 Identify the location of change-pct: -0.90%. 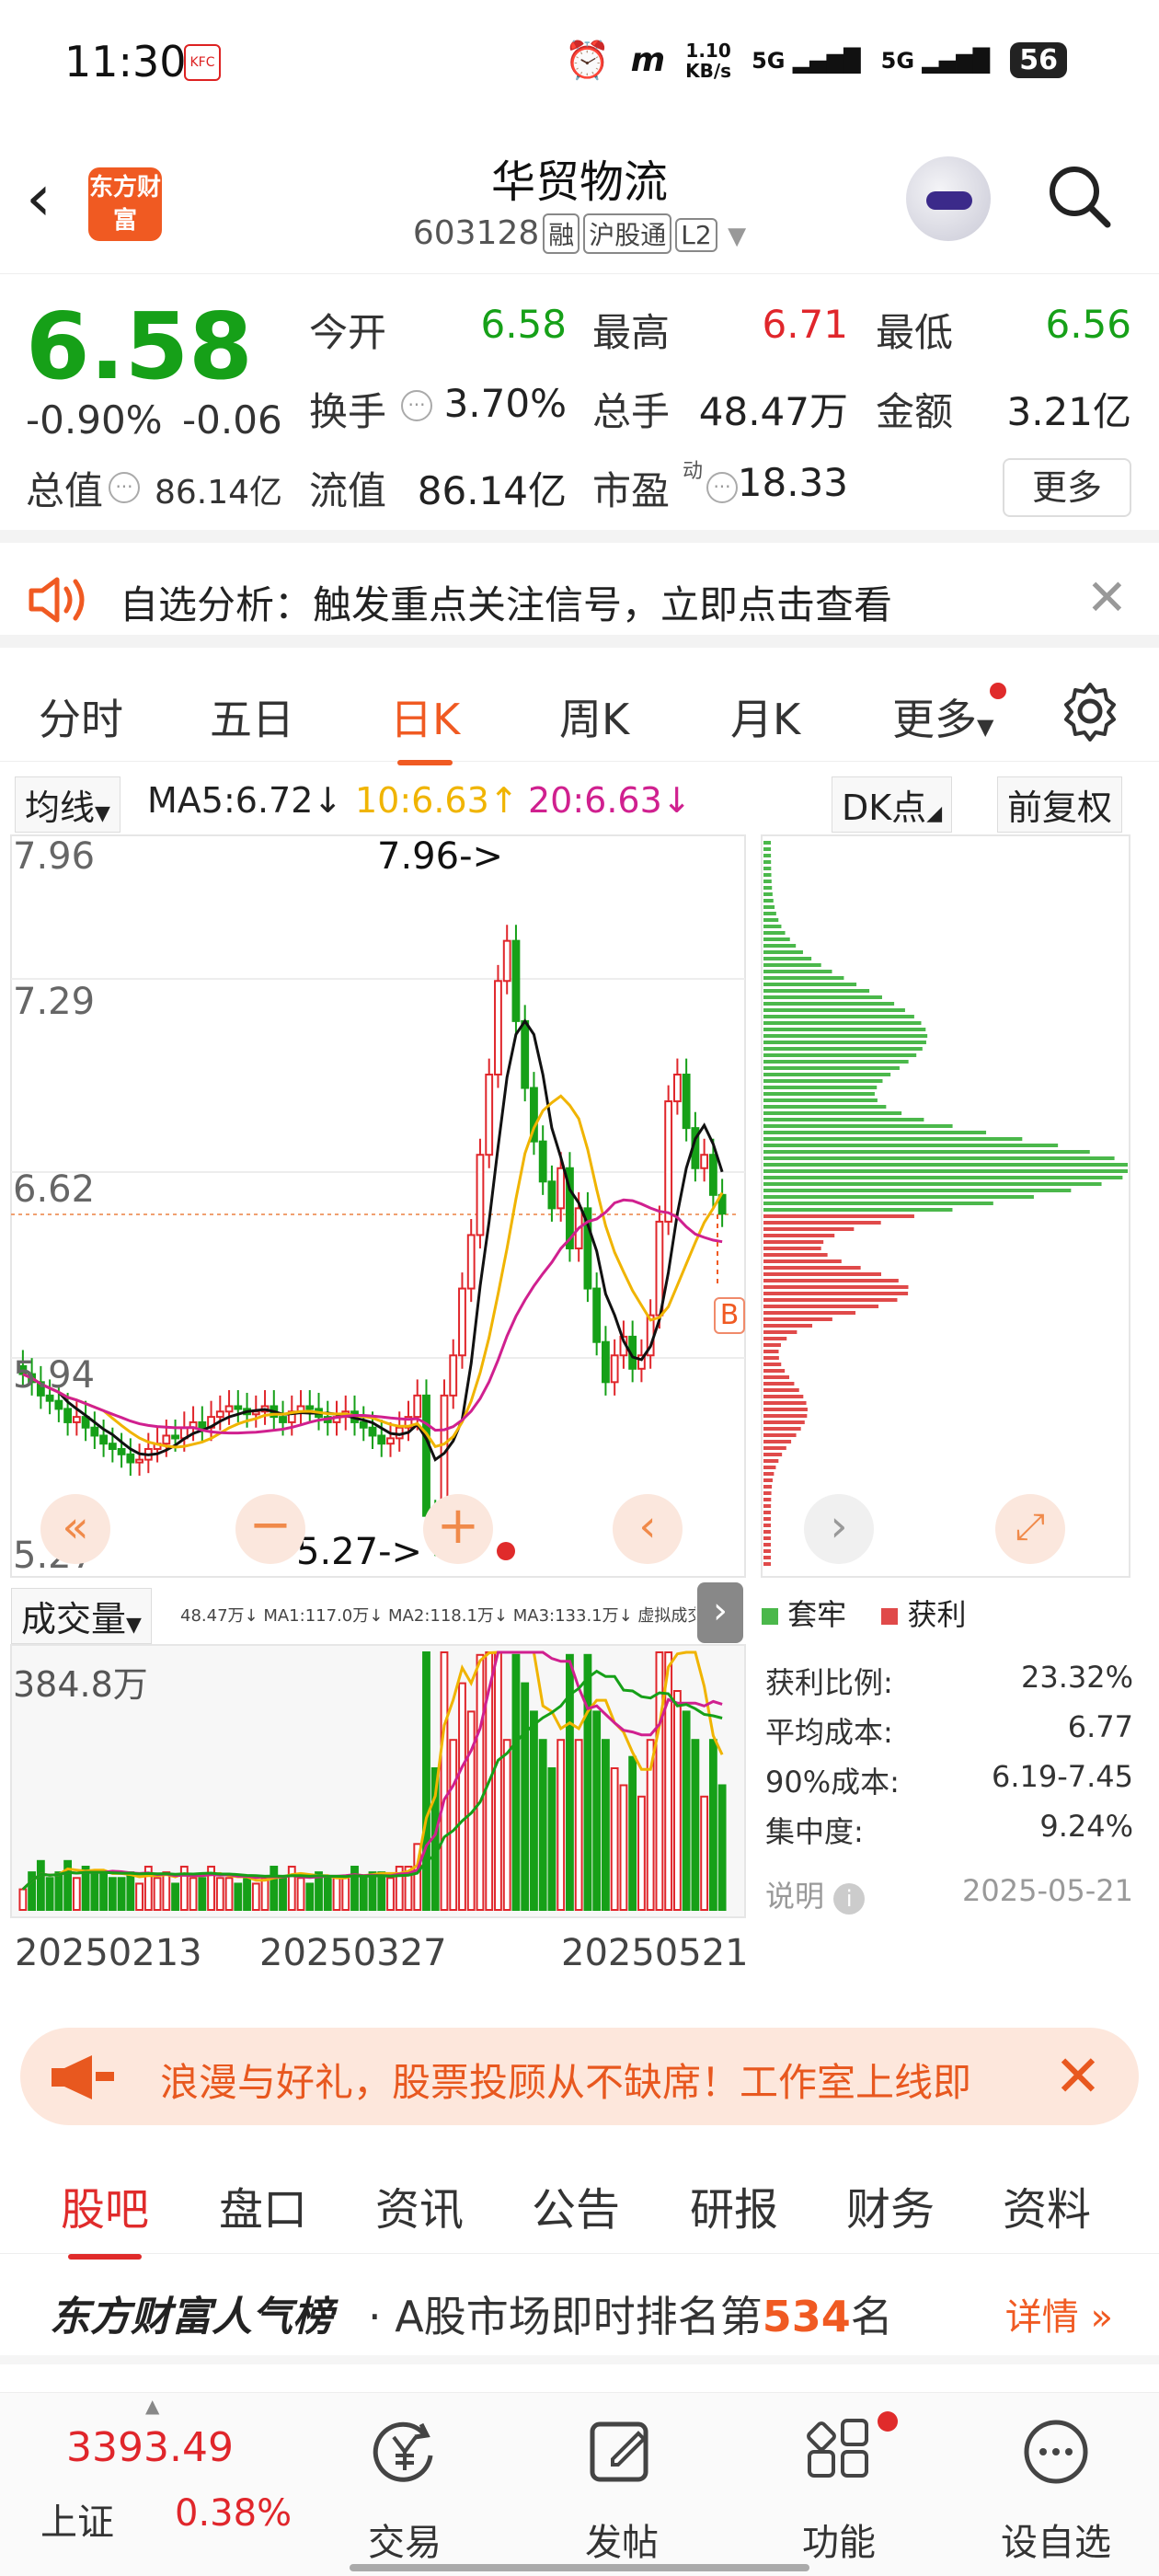
(94, 420).